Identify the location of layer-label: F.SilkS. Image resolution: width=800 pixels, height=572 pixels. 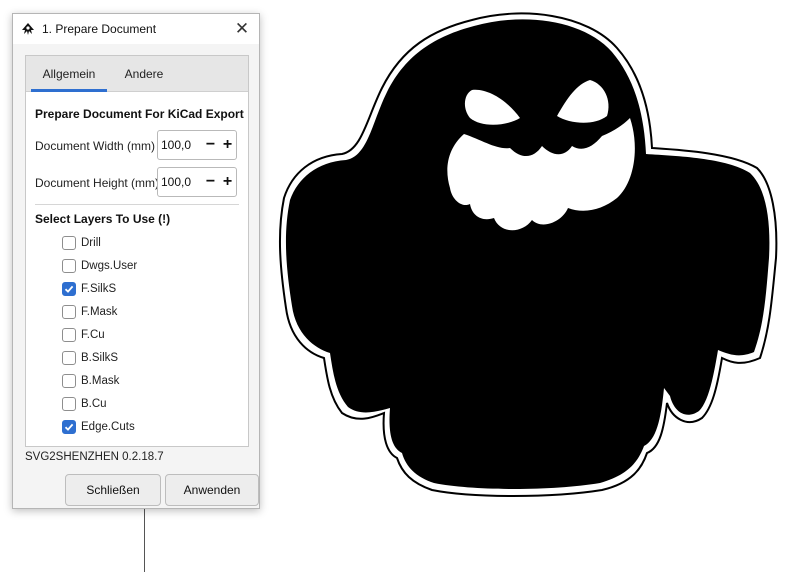
(99, 289).